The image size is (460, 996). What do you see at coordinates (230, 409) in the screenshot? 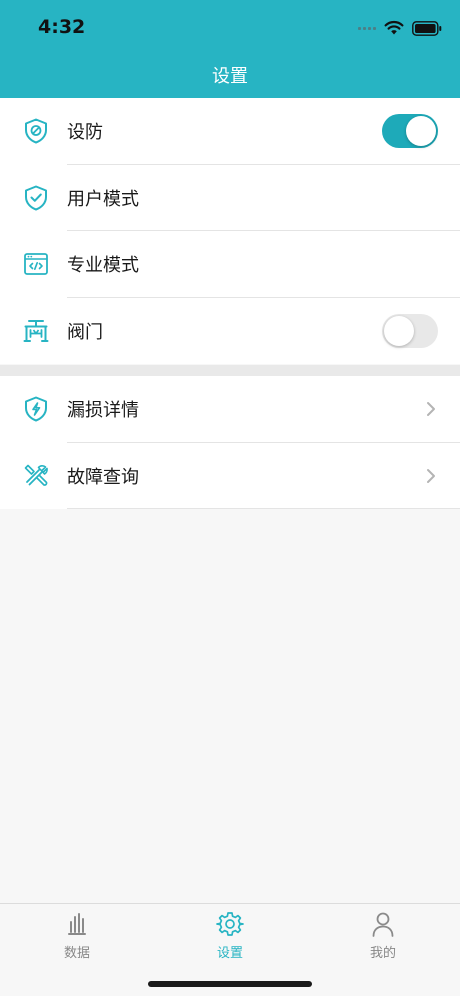
I see `settings-row-leak-details: 漏损详情` at bounding box center [230, 409].